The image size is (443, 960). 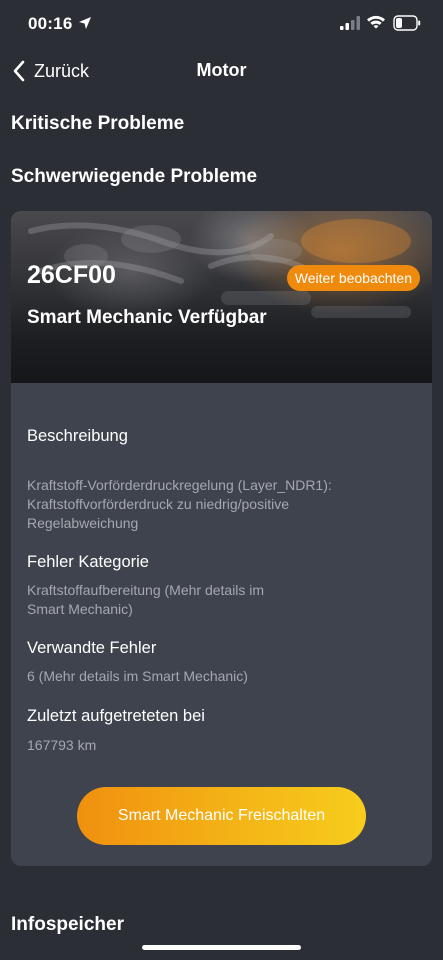 I want to click on related-faults-value: 6 (Mehr details im Smart Mechanic), so click(x=137, y=676).